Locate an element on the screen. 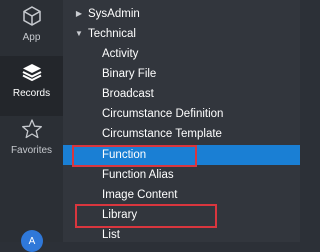 The image size is (320, 252). nav-favorites: Favorites is located at coordinates (31, 143).